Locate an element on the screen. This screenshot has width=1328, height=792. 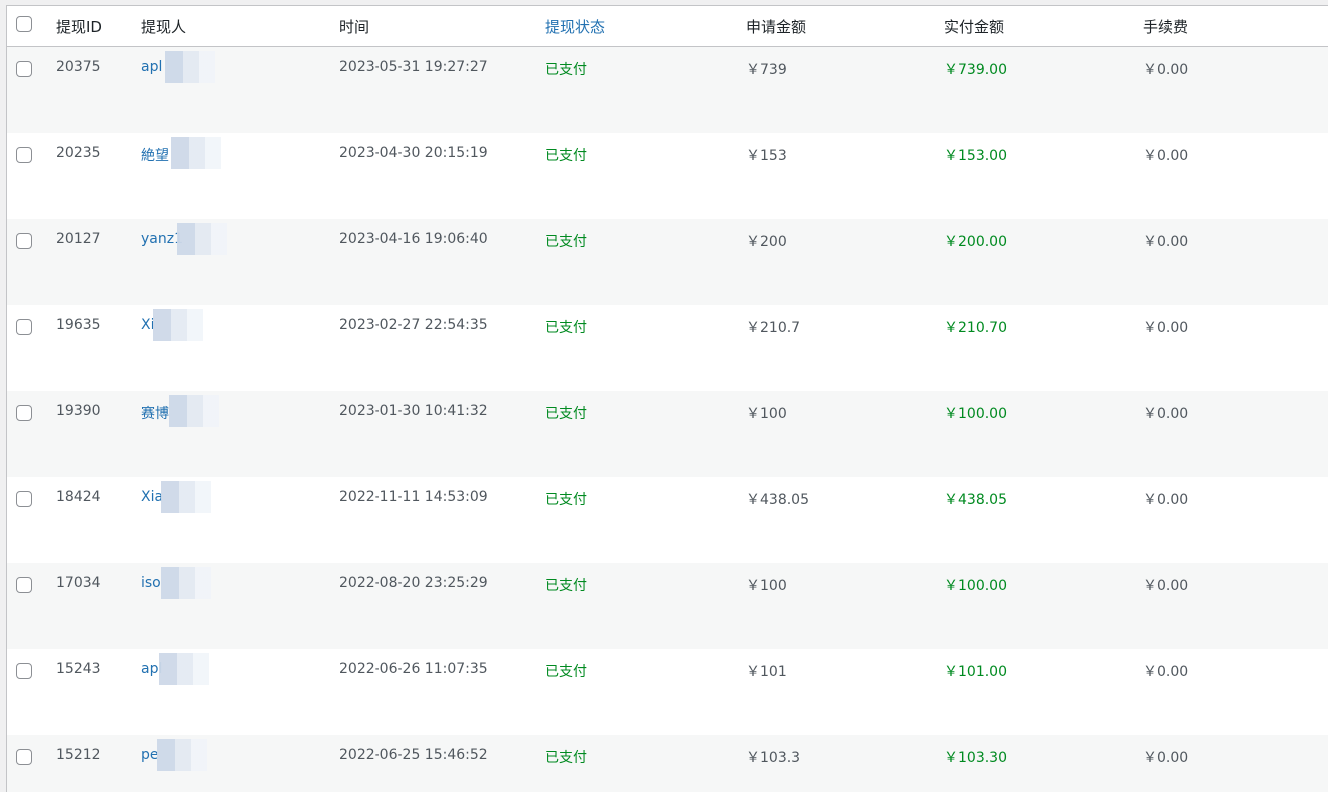
paid-amount-cell: ￥153.00 is located at coordinates (1038, 176).